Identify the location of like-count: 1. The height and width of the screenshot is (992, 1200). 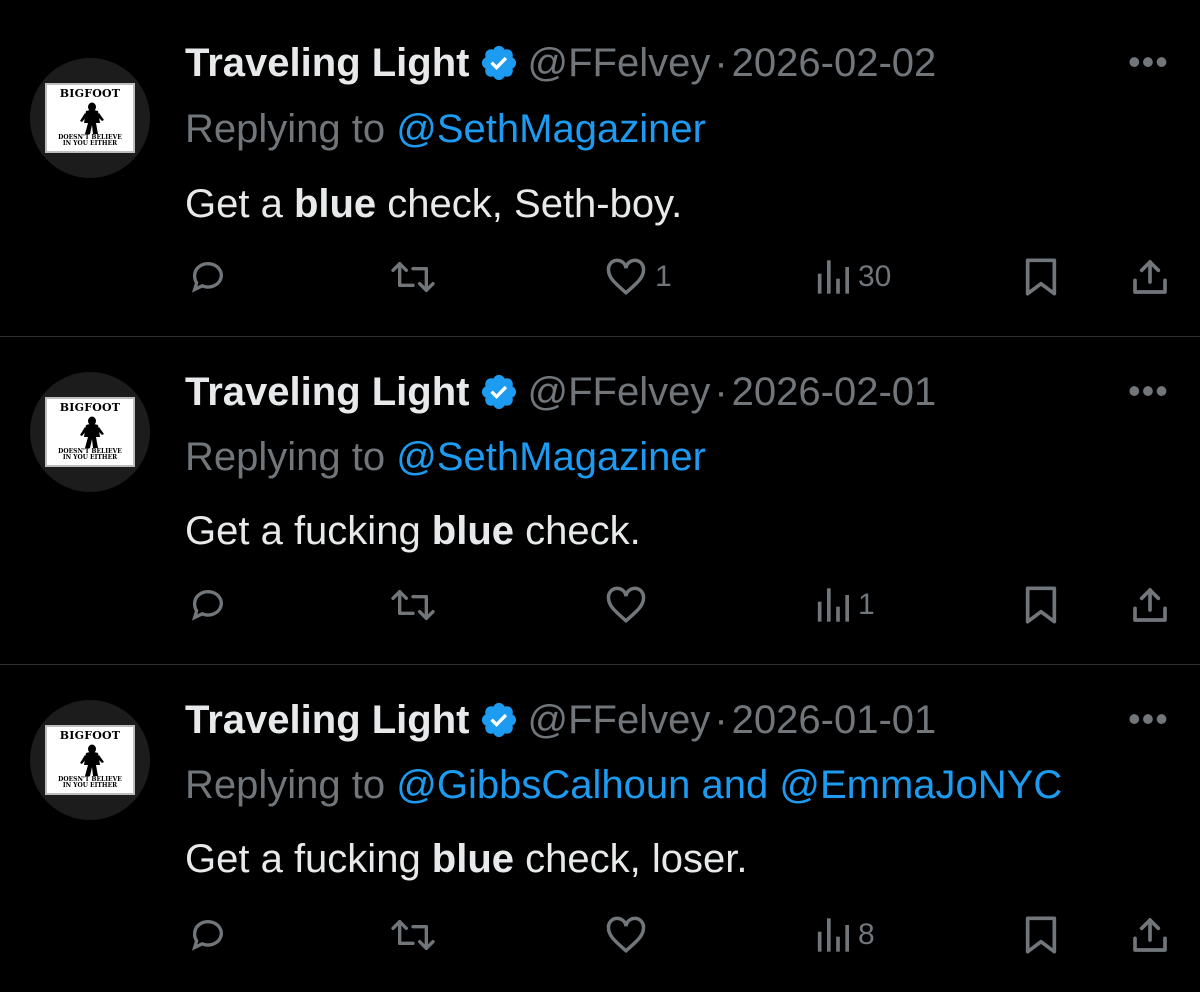
(663, 276).